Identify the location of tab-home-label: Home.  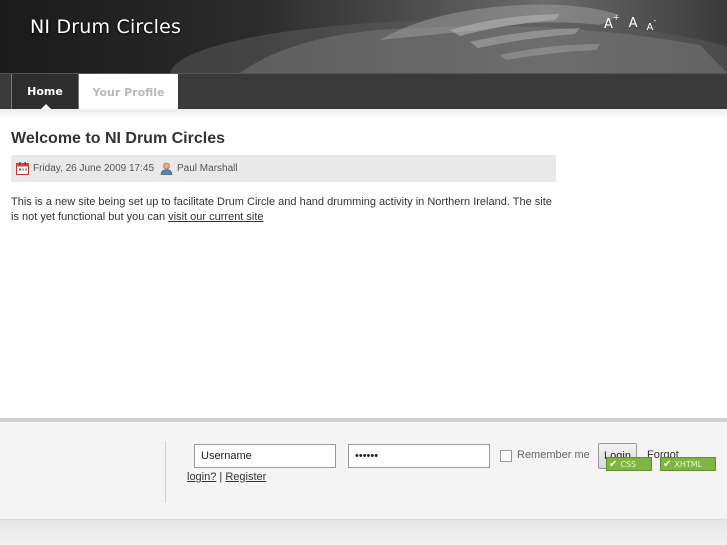
(45, 91).